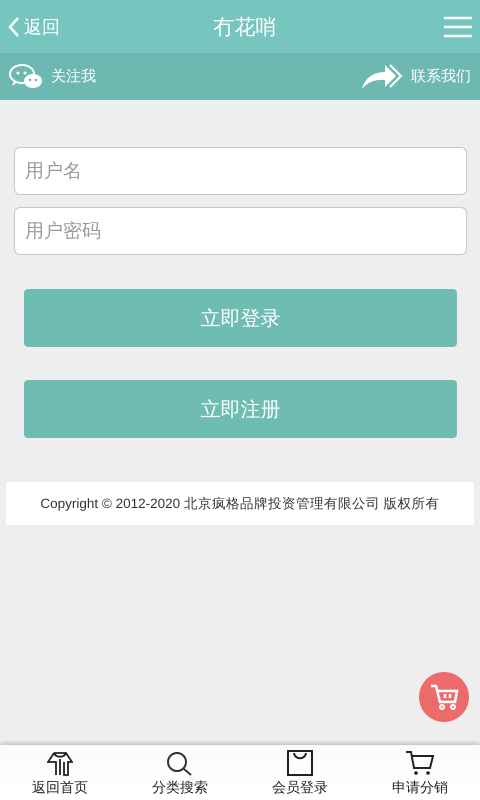 Image resolution: width=480 pixels, height=800 pixels. I want to click on tab-item: 返回首页, so click(60, 772).